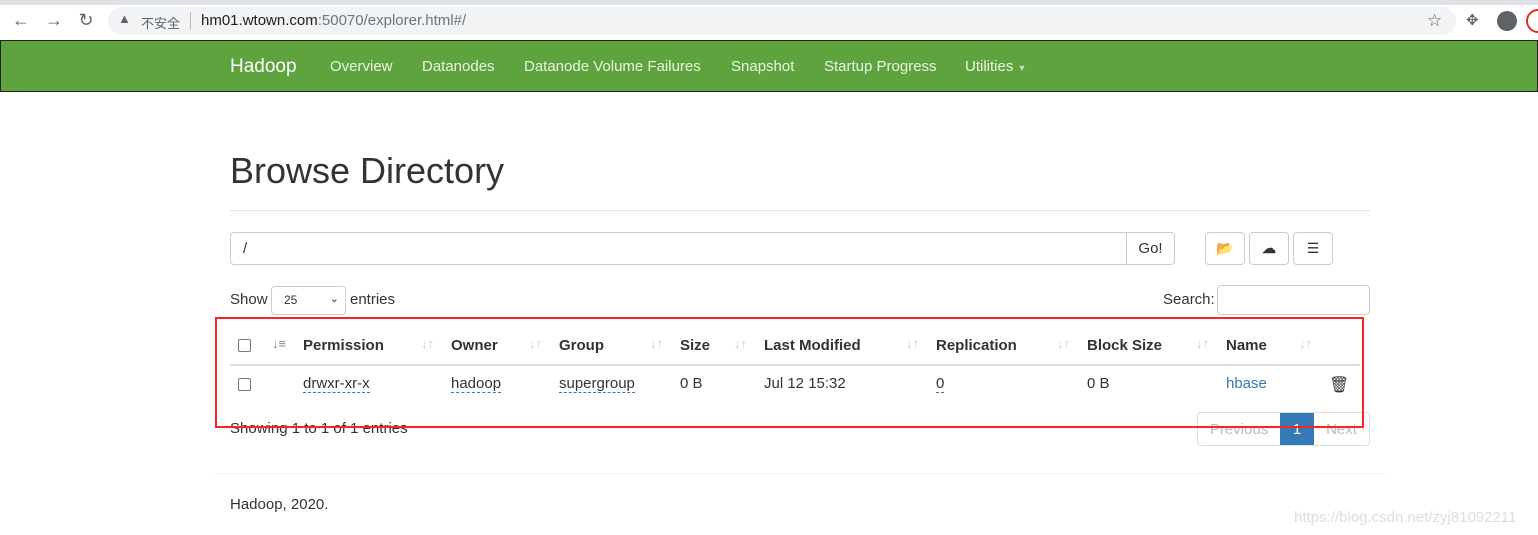 The width and height of the screenshot is (1538, 535). Describe the element at coordinates (989, 66) in the screenshot. I see `nav-utilities-label: Utilities` at that location.